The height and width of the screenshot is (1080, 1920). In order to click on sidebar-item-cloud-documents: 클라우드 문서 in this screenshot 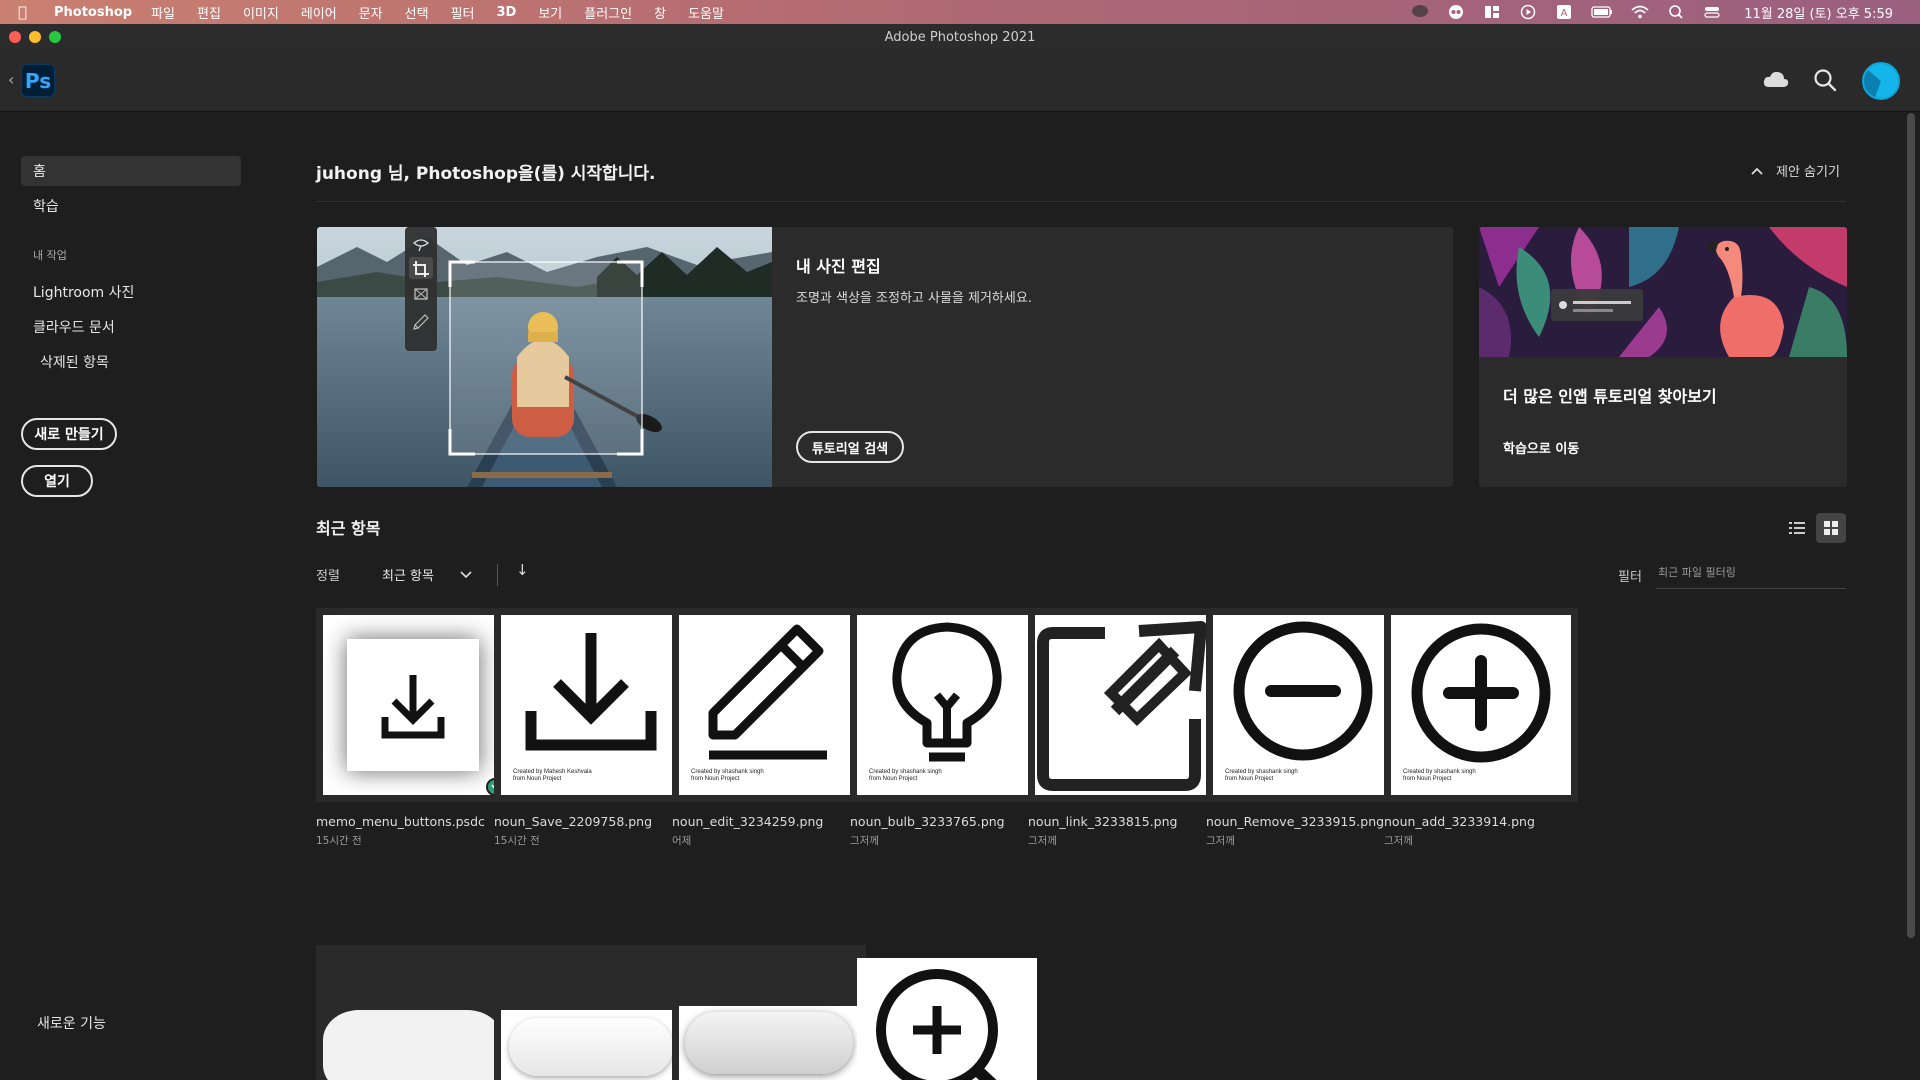, I will do `click(131, 327)`.